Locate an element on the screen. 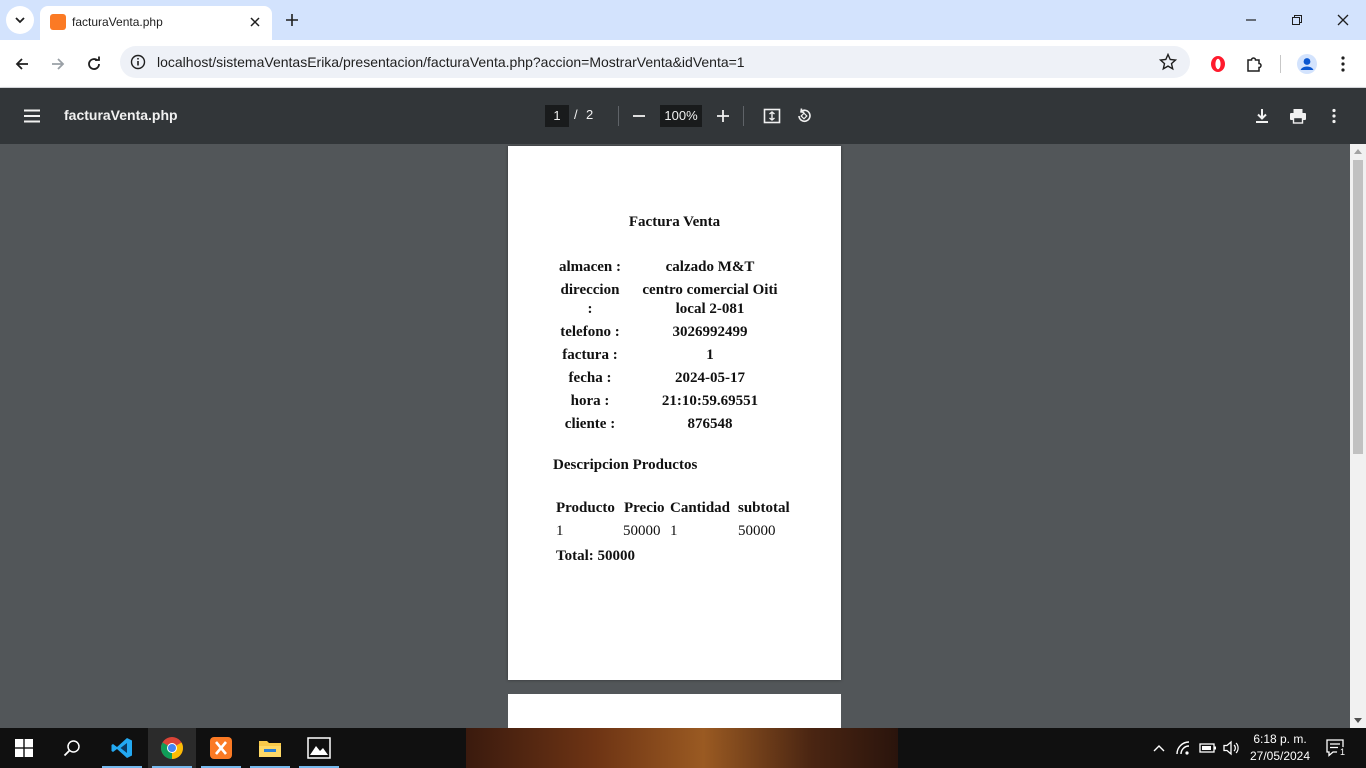 The width and height of the screenshot is (1366, 768). zoom-out-button is located at coordinates (639, 116).